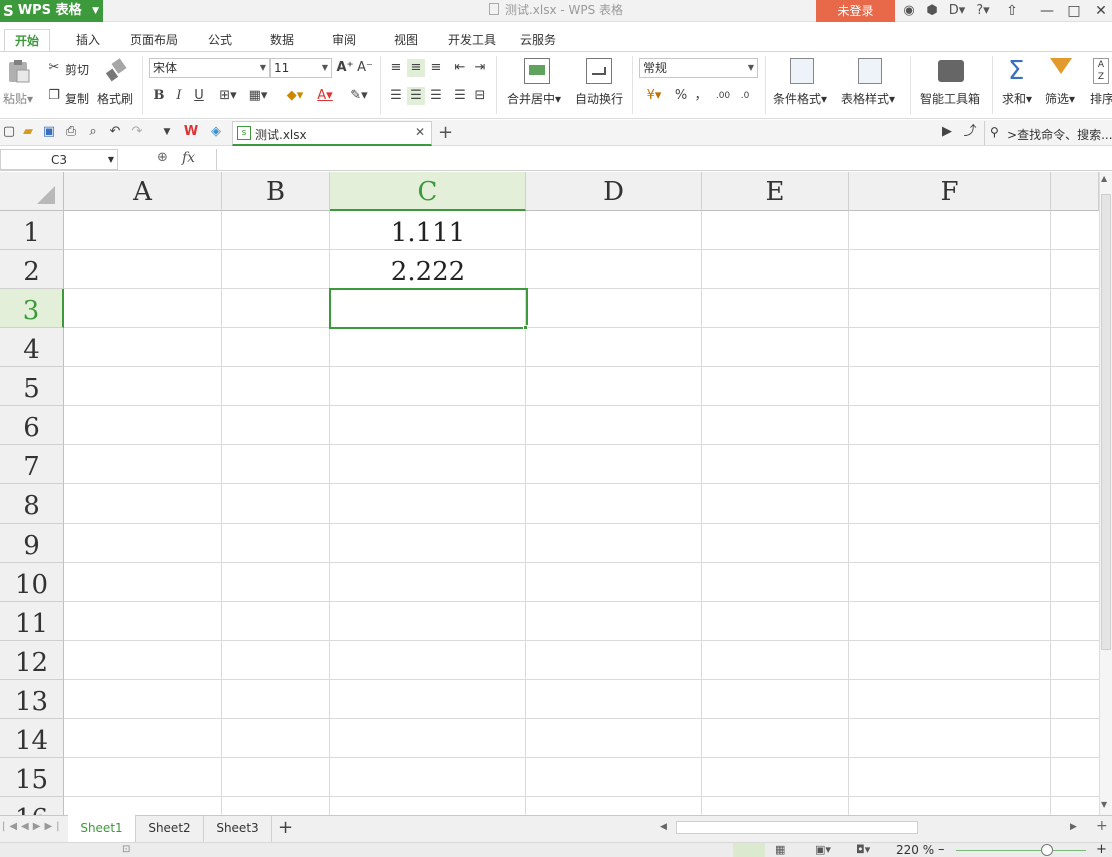 The width and height of the screenshot is (1112, 857). What do you see at coordinates (115, 132) in the screenshot?
I see `undo-icon: ↶` at bounding box center [115, 132].